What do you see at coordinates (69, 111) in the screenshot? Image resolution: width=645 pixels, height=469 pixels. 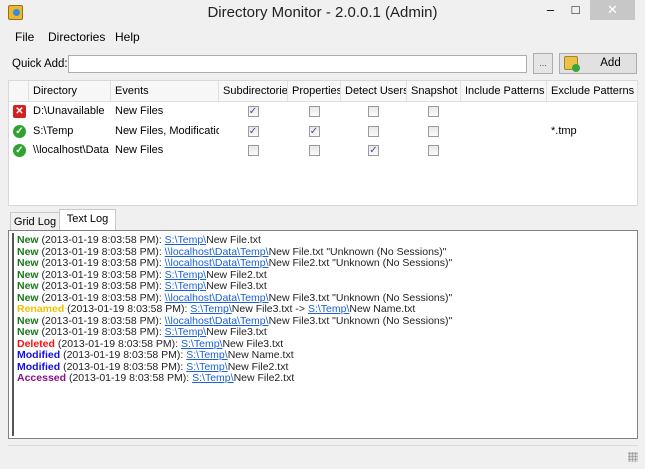 I see `directory-cell: D:\Unavailable` at bounding box center [69, 111].